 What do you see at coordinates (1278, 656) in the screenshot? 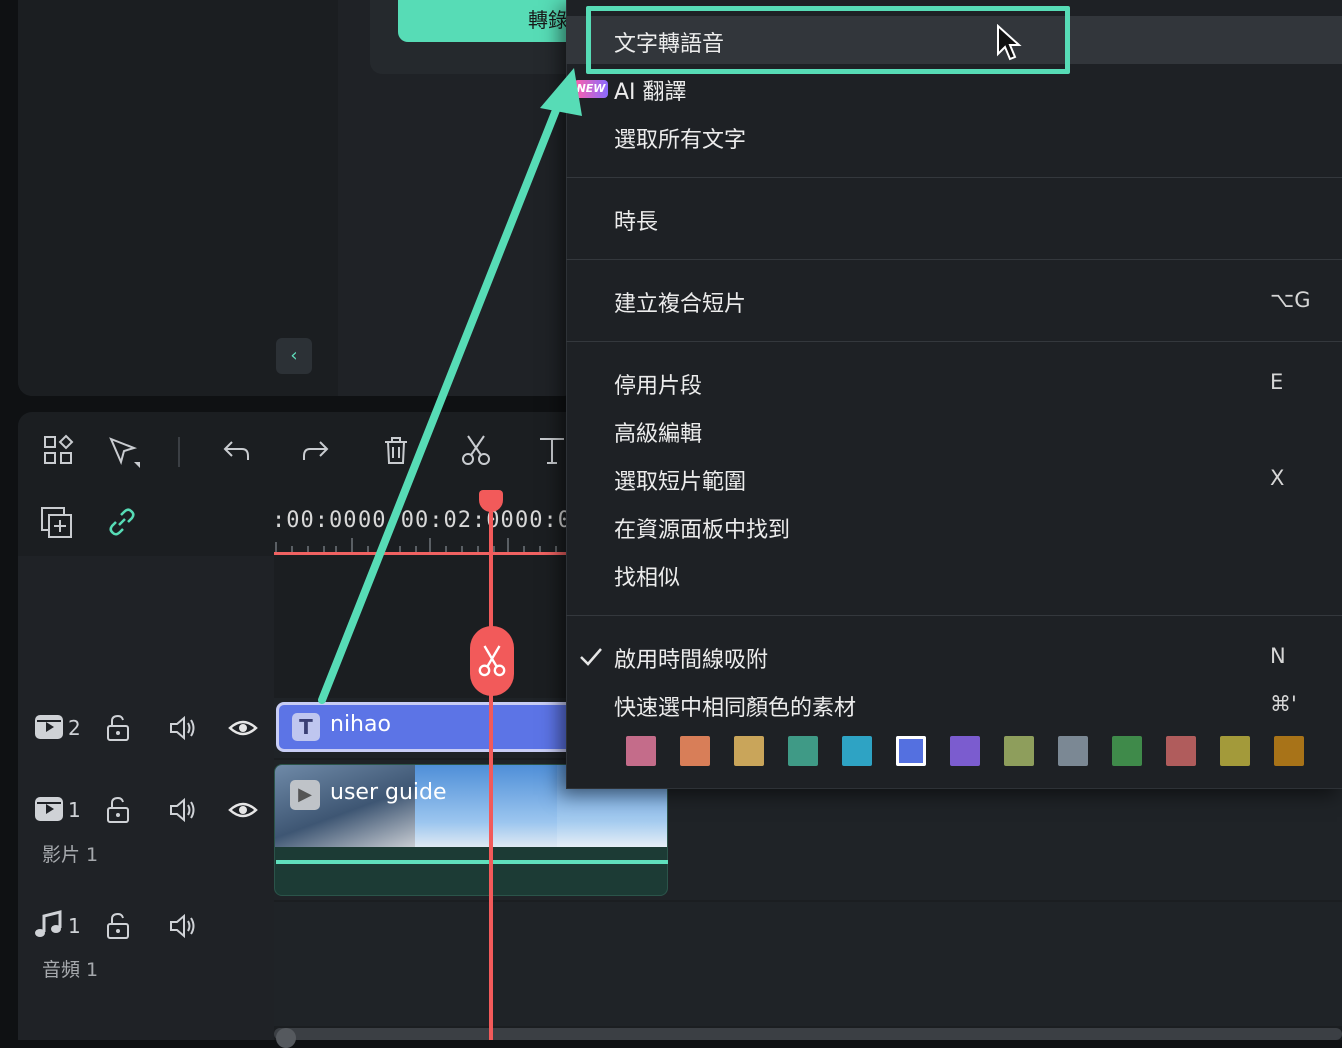
I see `shortcut-label: N` at bounding box center [1278, 656].